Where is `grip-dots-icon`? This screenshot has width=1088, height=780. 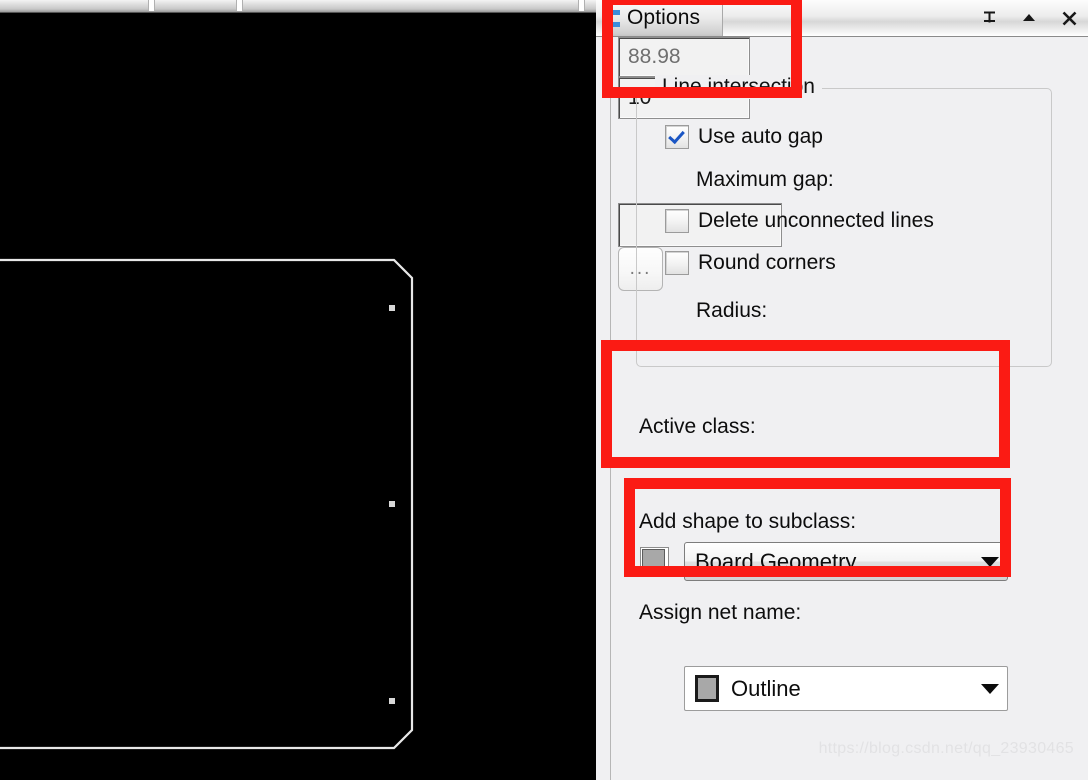 grip-dots-icon is located at coordinates (616, 18).